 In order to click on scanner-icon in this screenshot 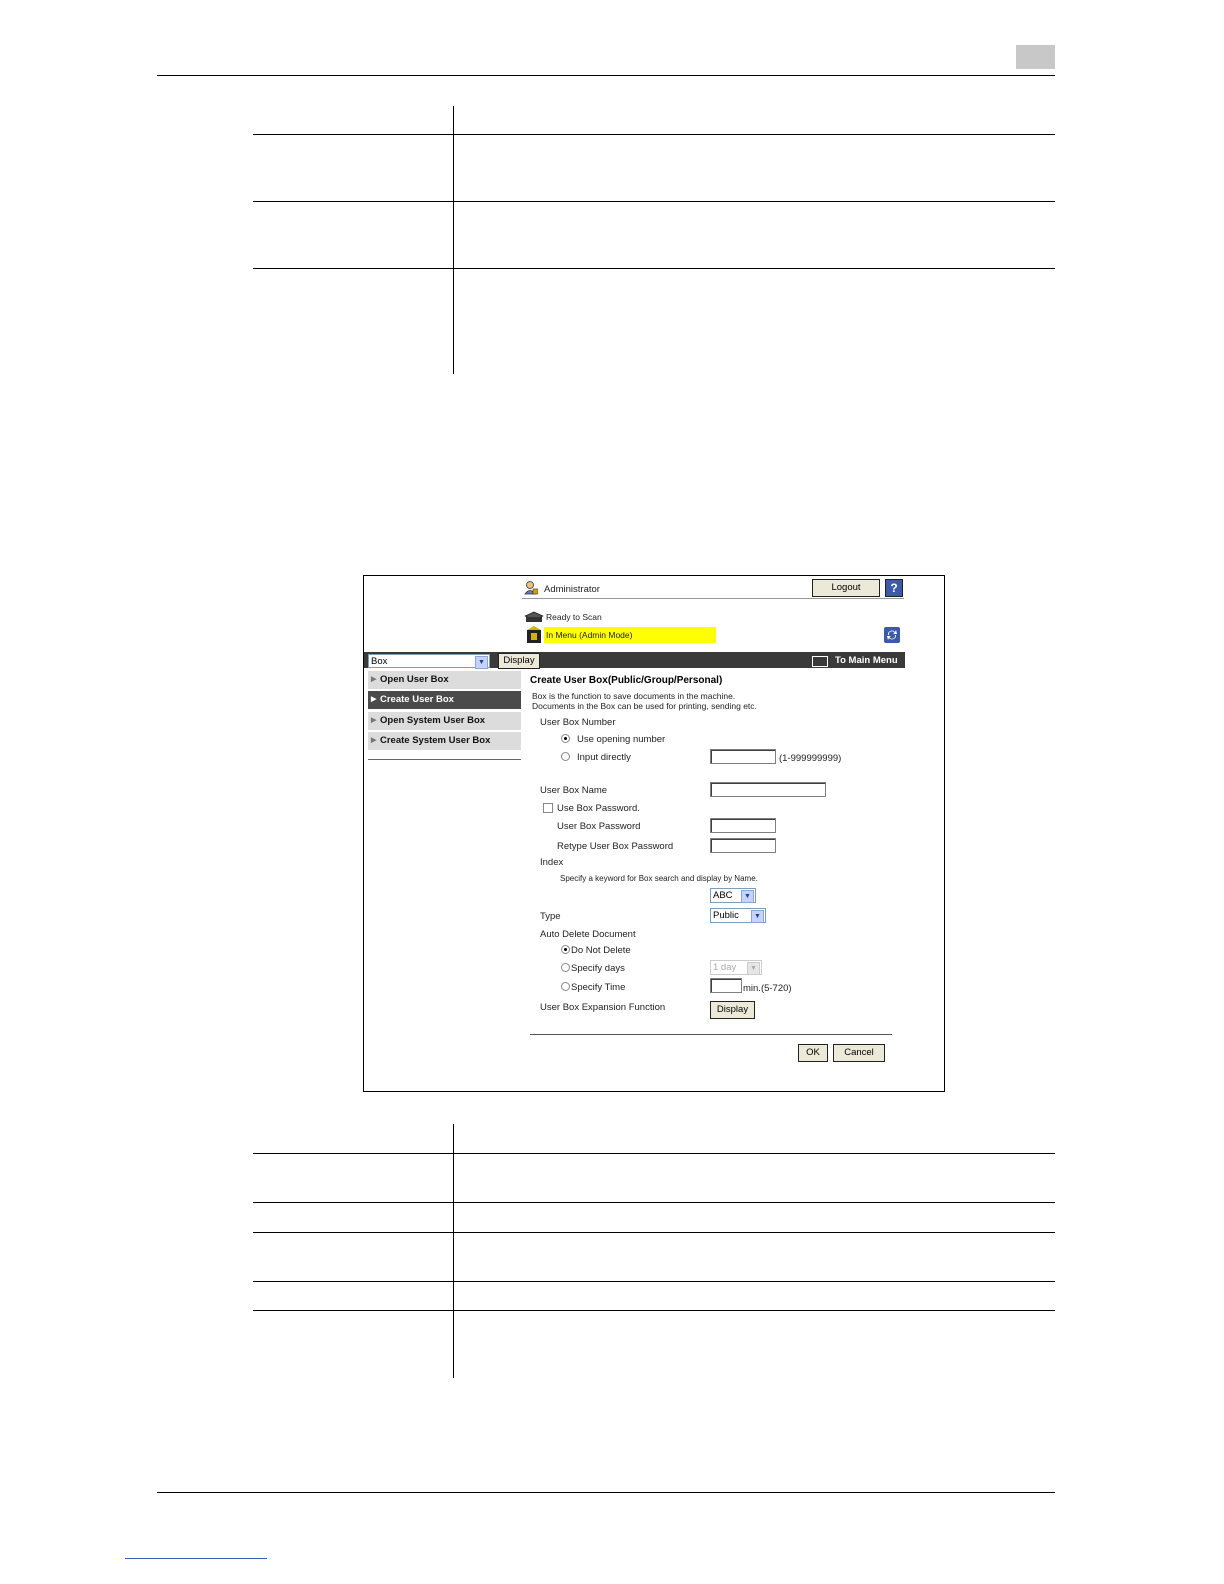, I will do `click(534, 617)`.